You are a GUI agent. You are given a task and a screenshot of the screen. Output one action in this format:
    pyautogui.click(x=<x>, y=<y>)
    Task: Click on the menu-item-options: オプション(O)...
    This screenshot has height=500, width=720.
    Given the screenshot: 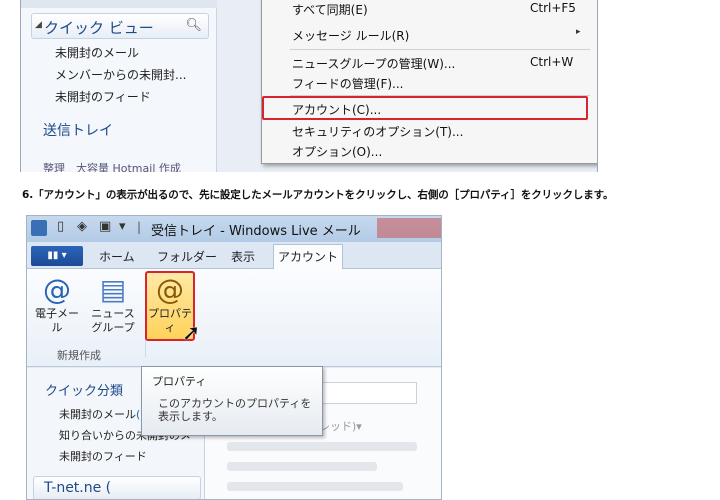 What is the action you would take?
    pyautogui.click(x=337, y=151)
    